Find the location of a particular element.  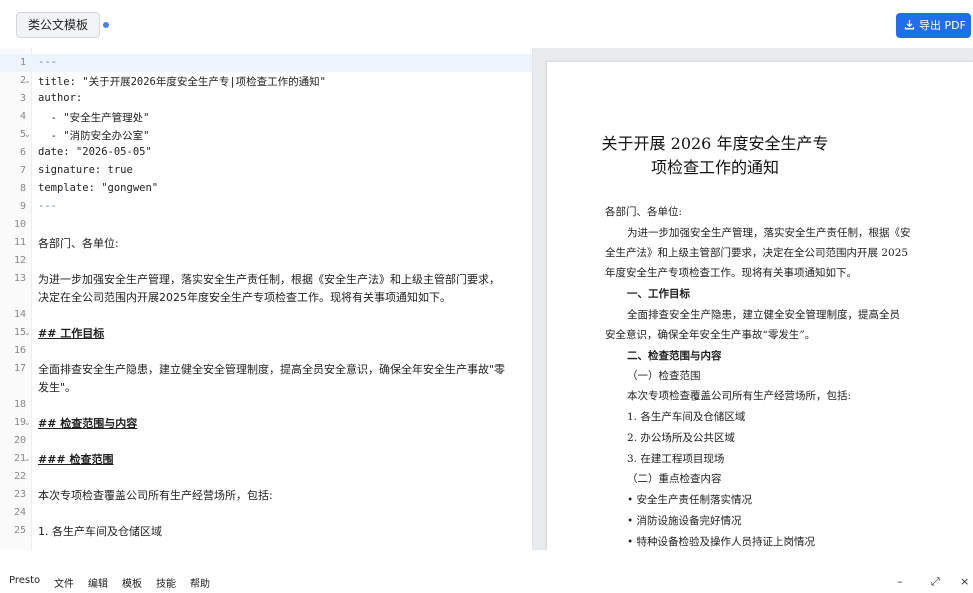

download-icon is located at coordinates (909, 25).